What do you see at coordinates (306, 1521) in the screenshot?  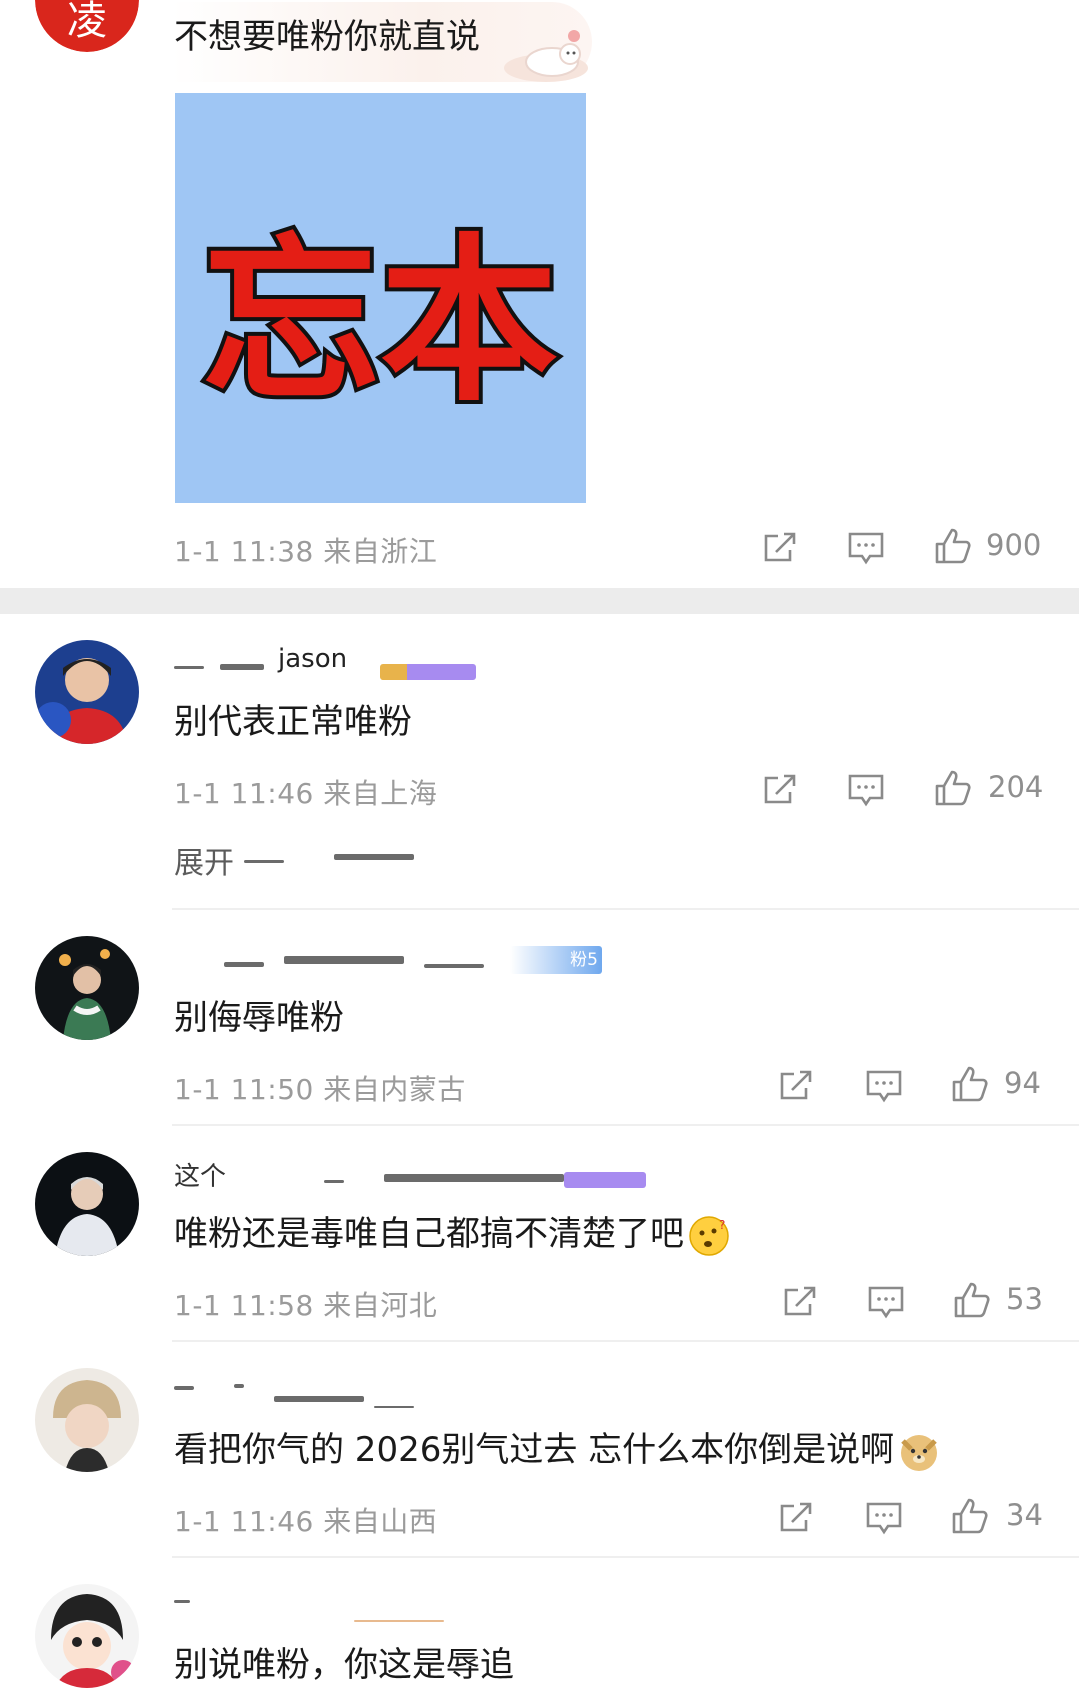 I see `comment-meta: 1-1 11:46 来自山西` at bounding box center [306, 1521].